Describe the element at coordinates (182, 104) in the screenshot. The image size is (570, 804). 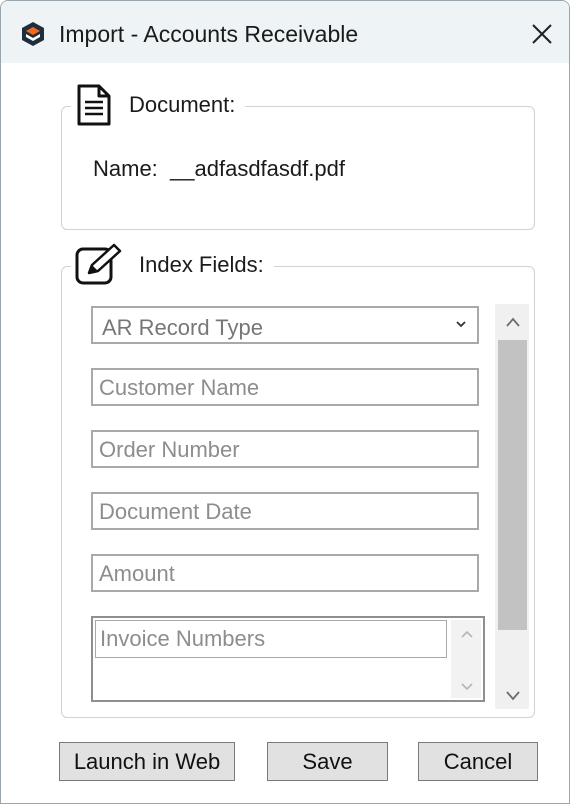
I see `document-group-title: Document:` at that location.